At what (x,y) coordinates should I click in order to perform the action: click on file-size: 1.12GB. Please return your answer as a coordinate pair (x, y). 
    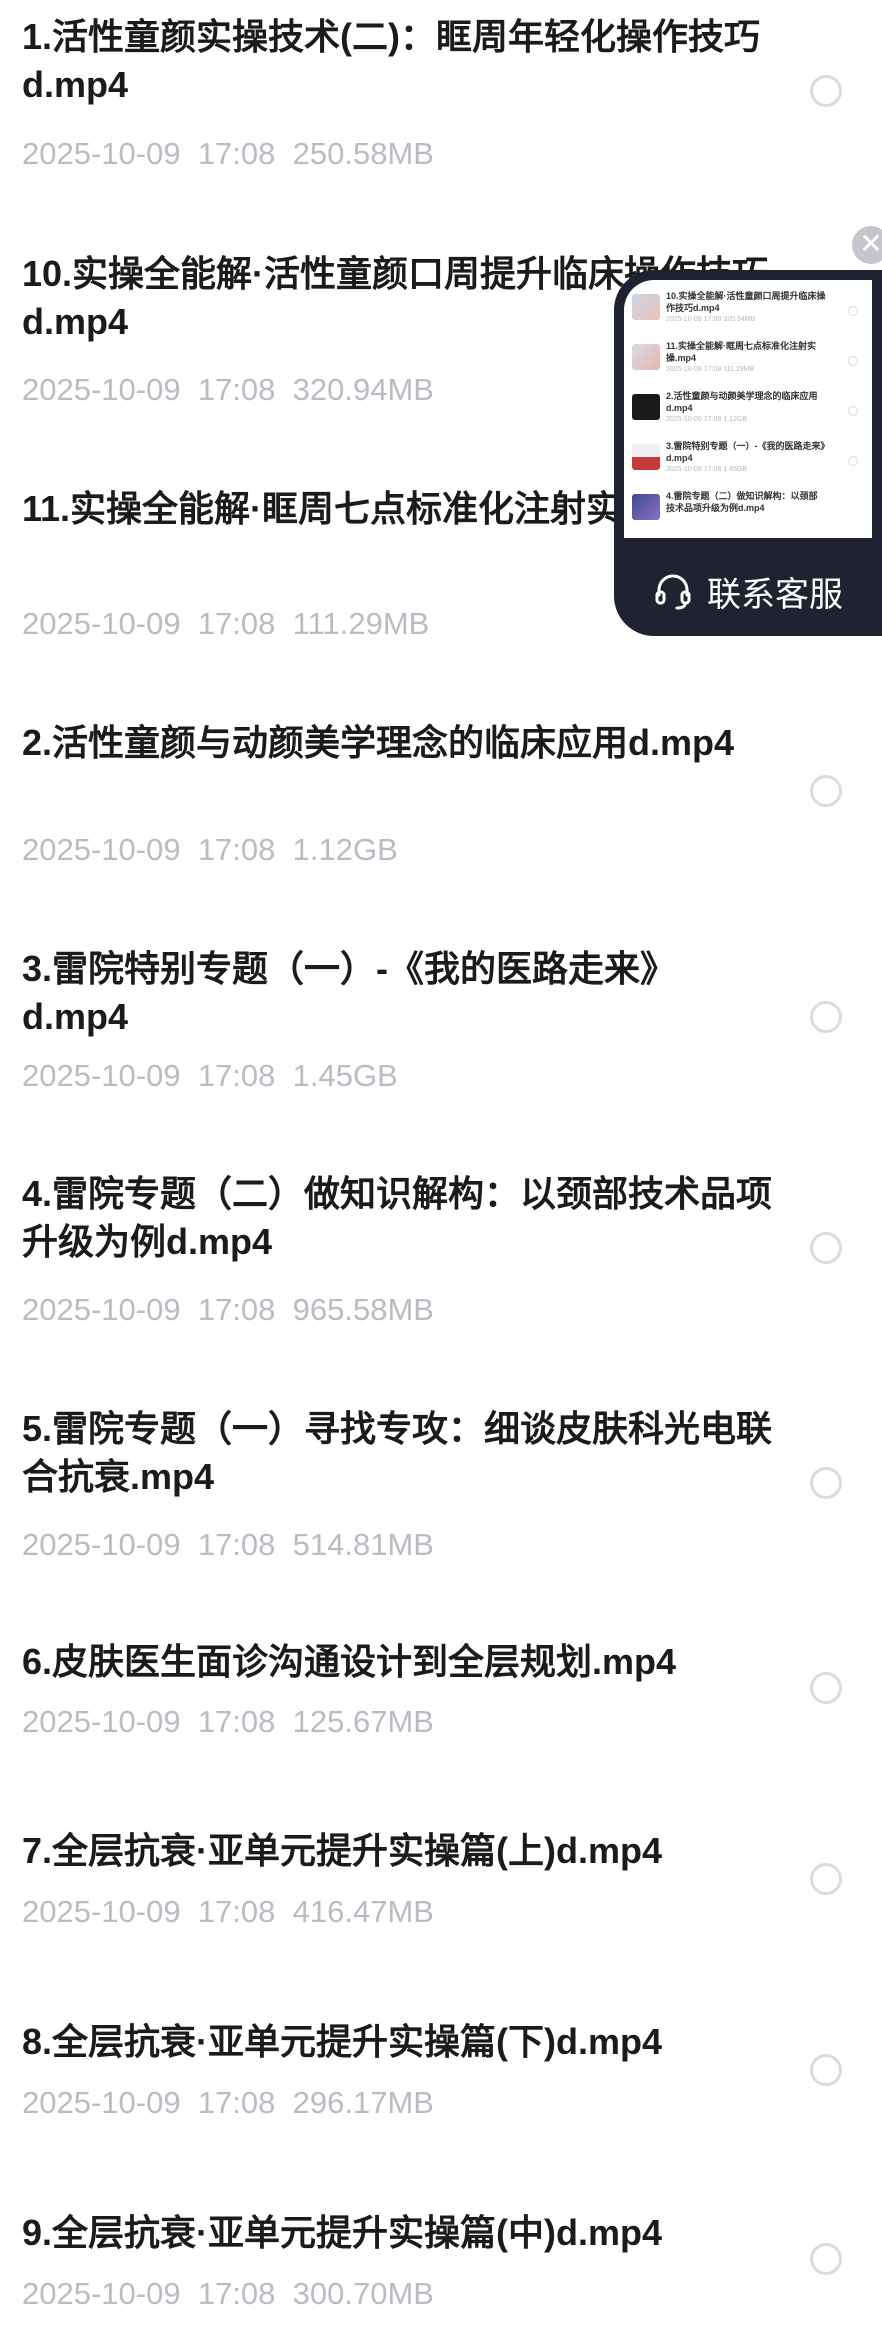
    Looking at the image, I should click on (345, 849).